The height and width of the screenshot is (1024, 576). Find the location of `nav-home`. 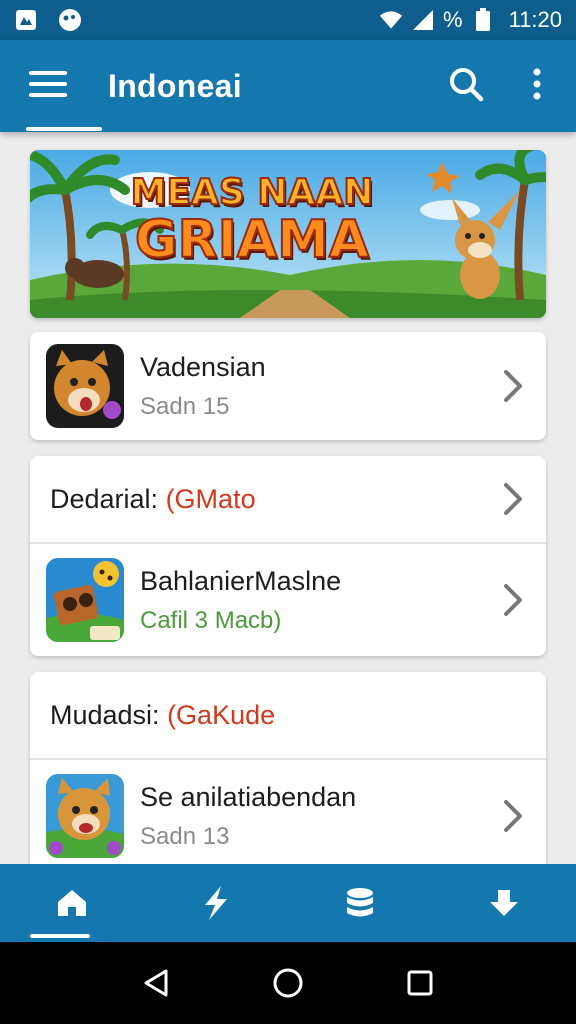

nav-home is located at coordinates (72, 903).